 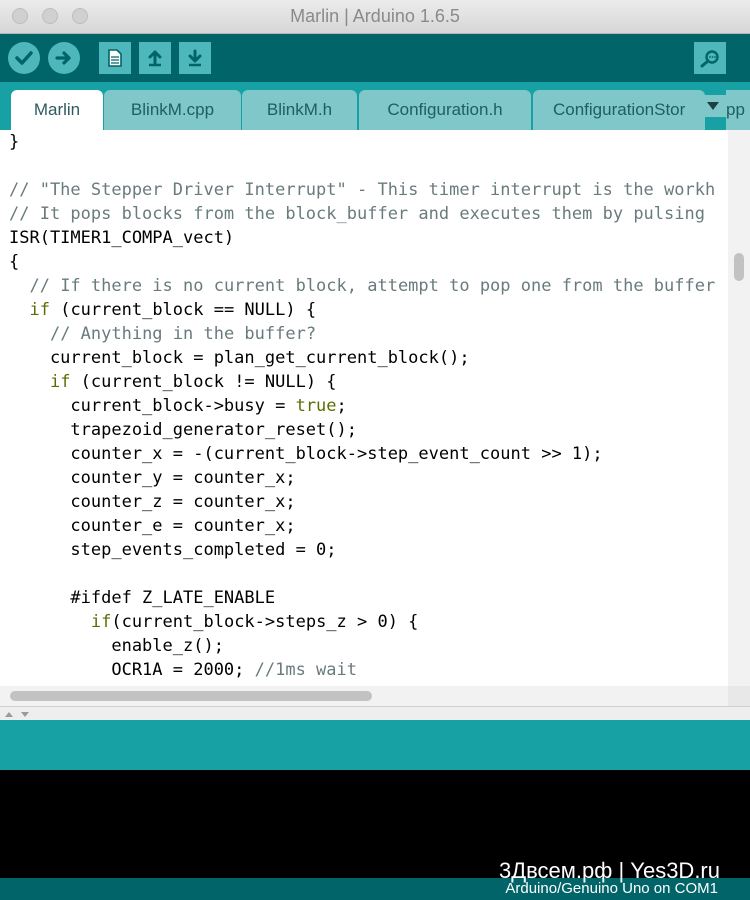 I want to click on verify-button, so click(x=24, y=58).